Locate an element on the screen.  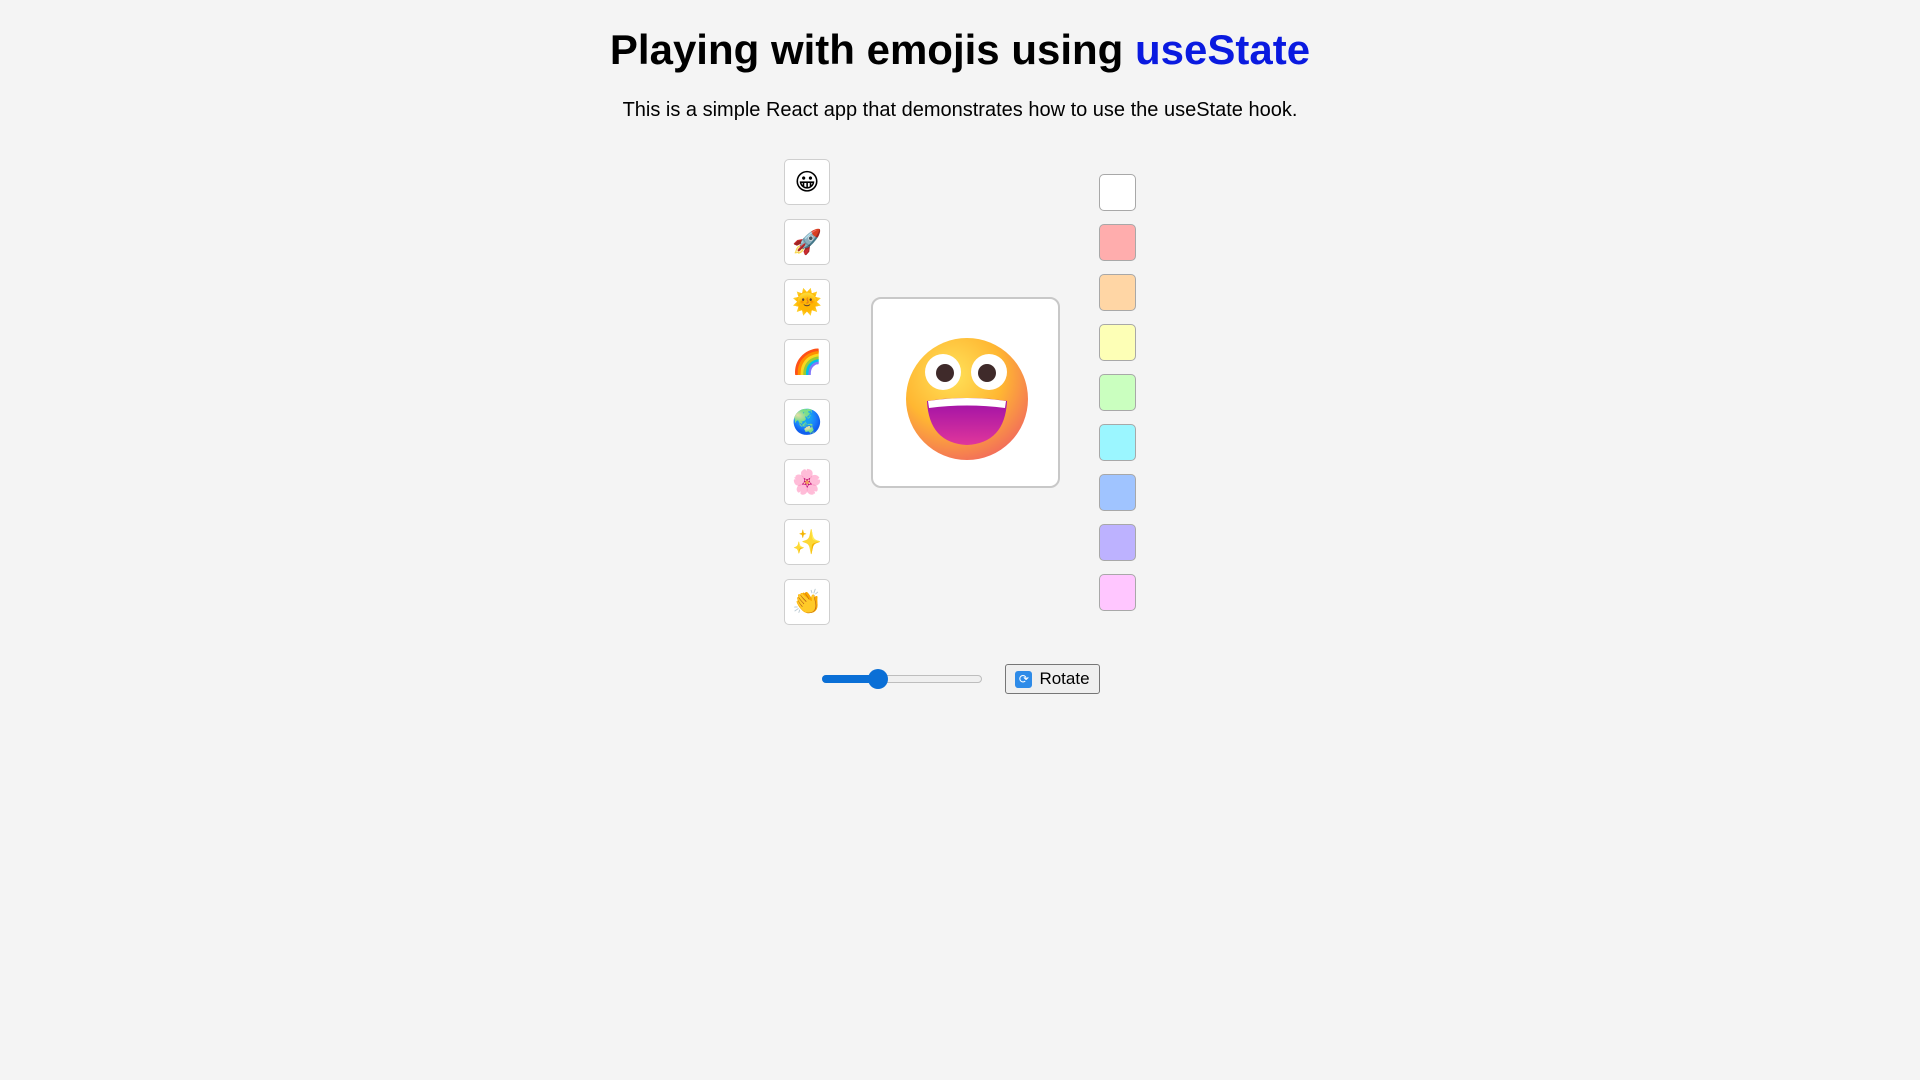
page-title-accent: useState is located at coordinates (1223, 49).